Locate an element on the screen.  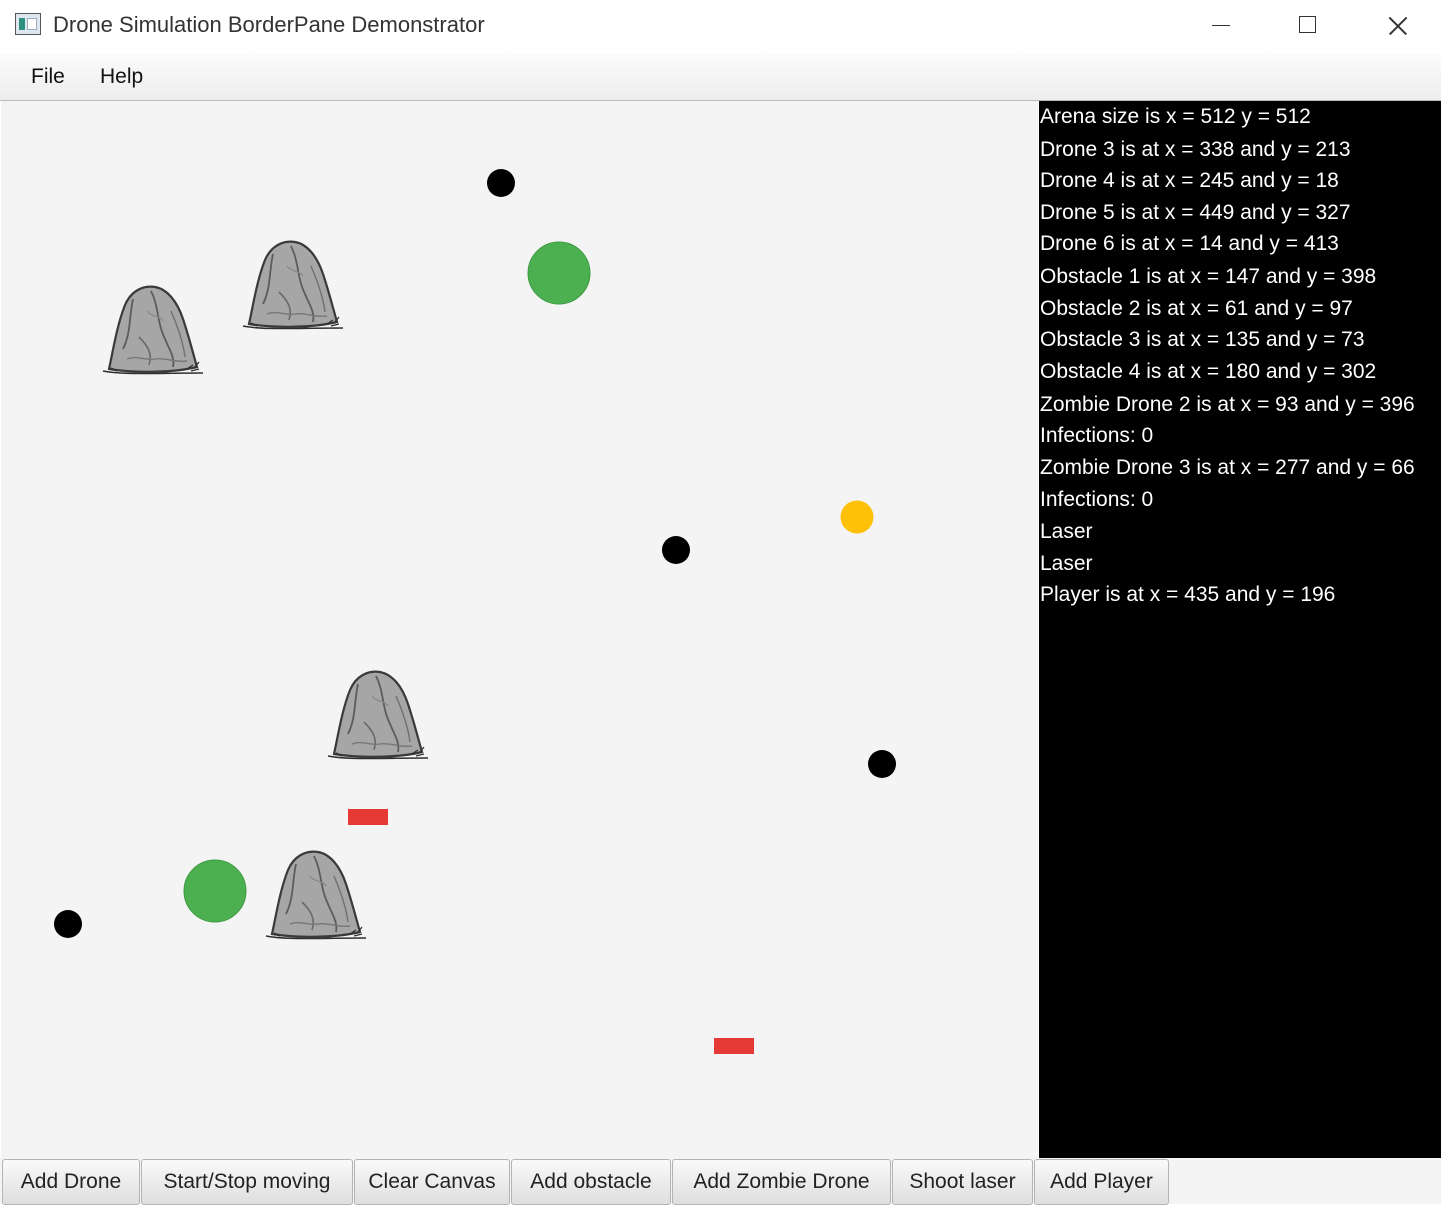
shoot-laser-button: Shoot laser is located at coordinates (962, 1182).